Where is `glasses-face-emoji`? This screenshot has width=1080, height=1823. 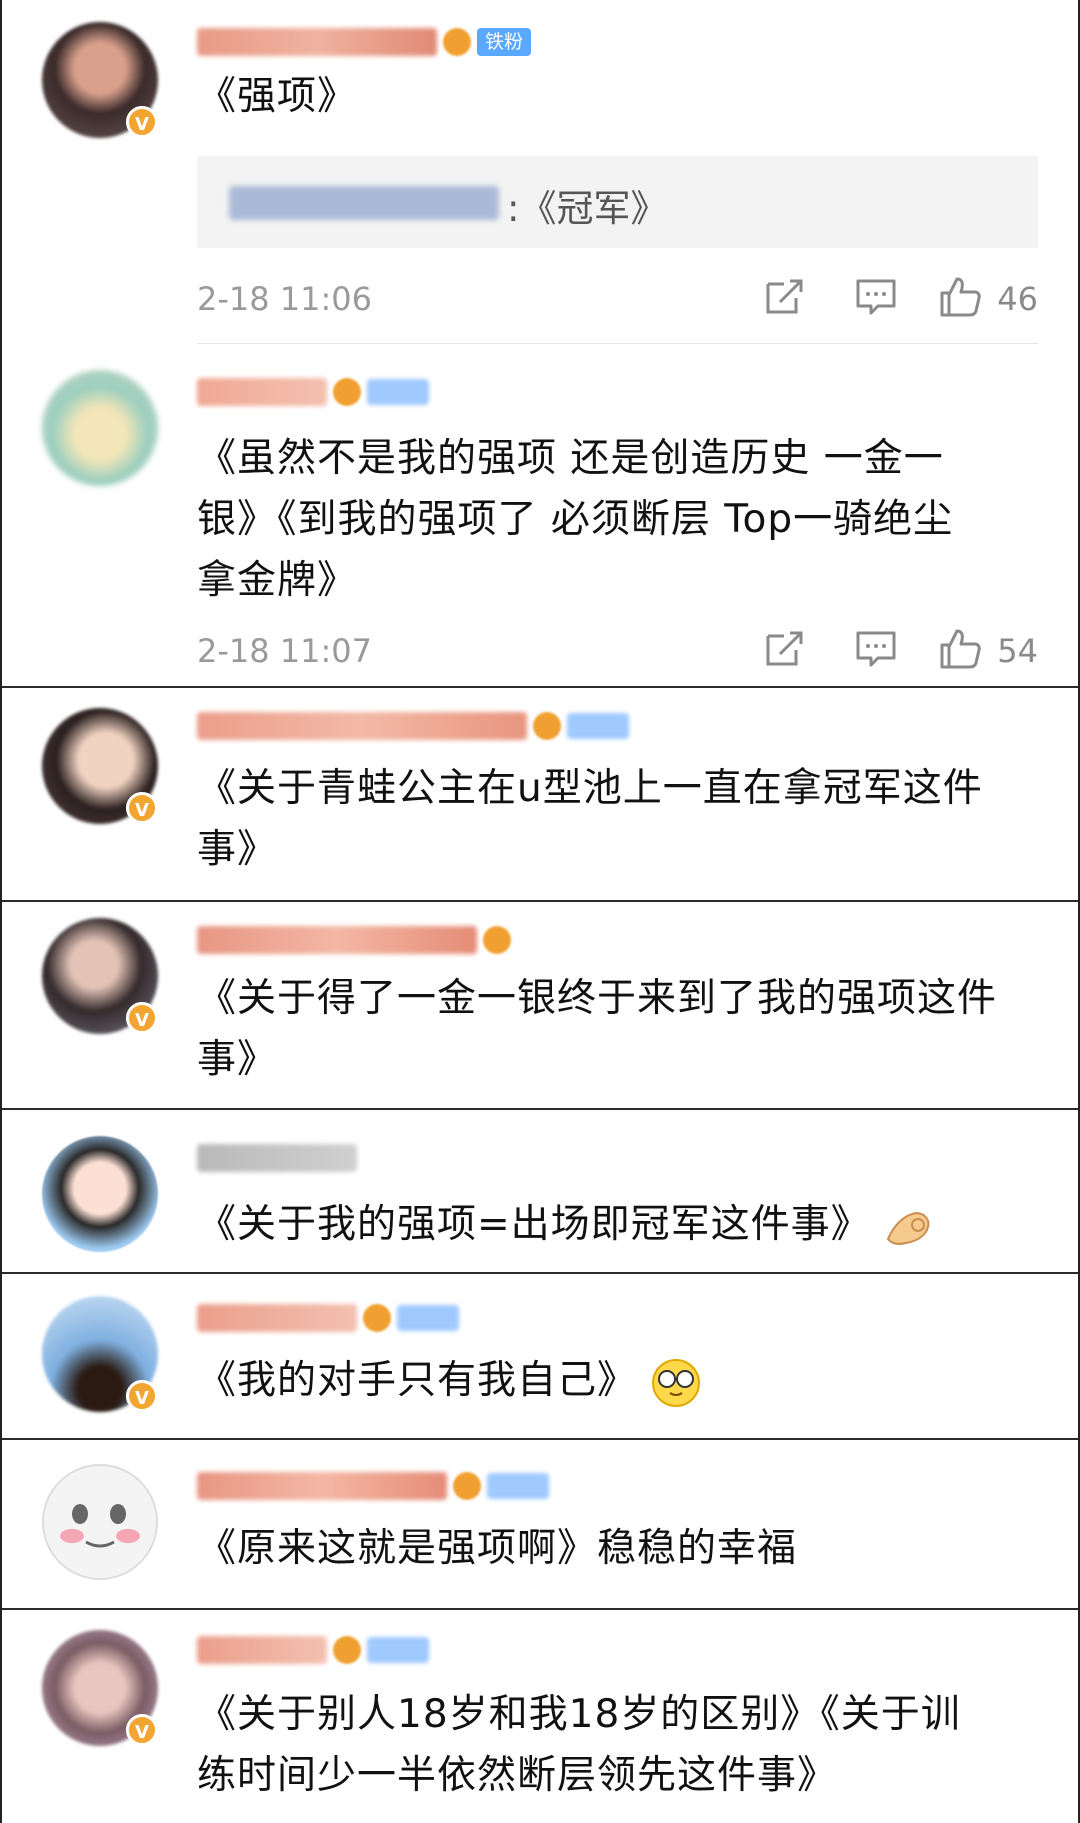
glasses-face-emoji is located at coordinates (676, 1382).